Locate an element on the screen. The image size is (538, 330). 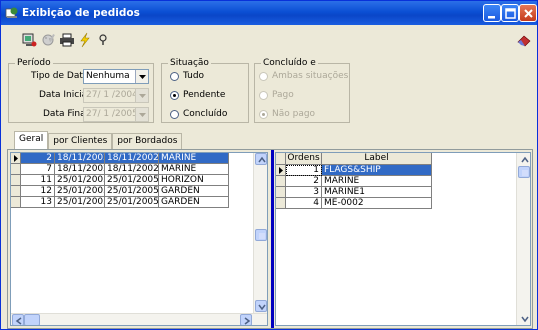
table-row: 11 25/01/2005 25/01/2005 HORIZON is located at coordinates (120, 180).